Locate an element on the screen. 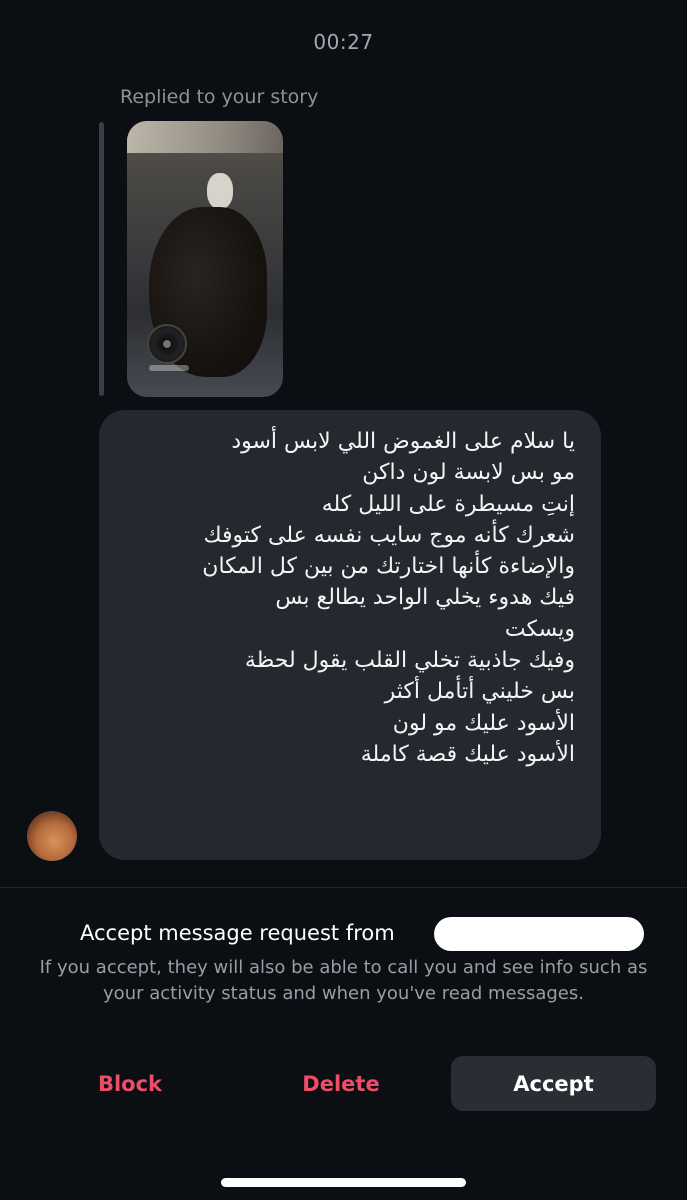 The width and height of the screenshot is (687, 1200). delete-button: Delete is located at coordinates (341, 1083).